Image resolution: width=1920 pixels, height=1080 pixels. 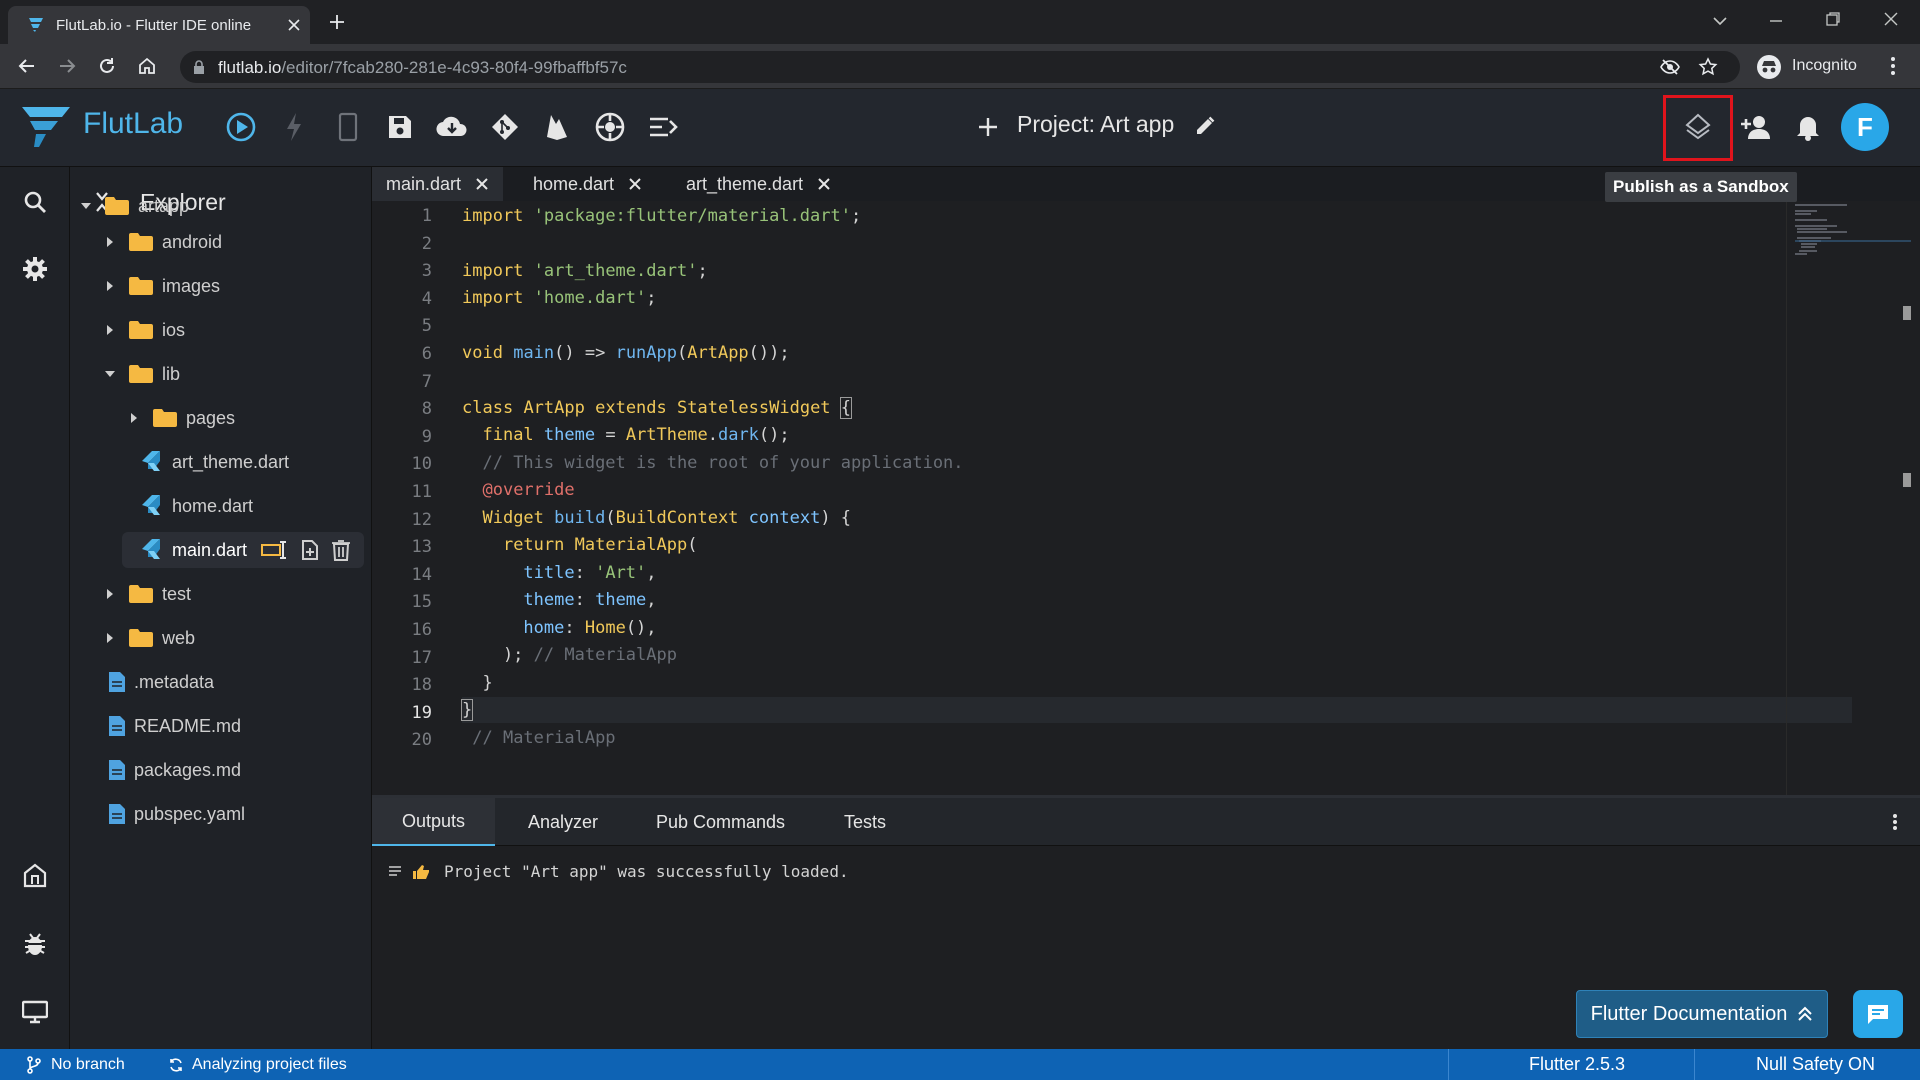 I want to click on publish-sandbox-highlight, so click(x=1698, y=128).